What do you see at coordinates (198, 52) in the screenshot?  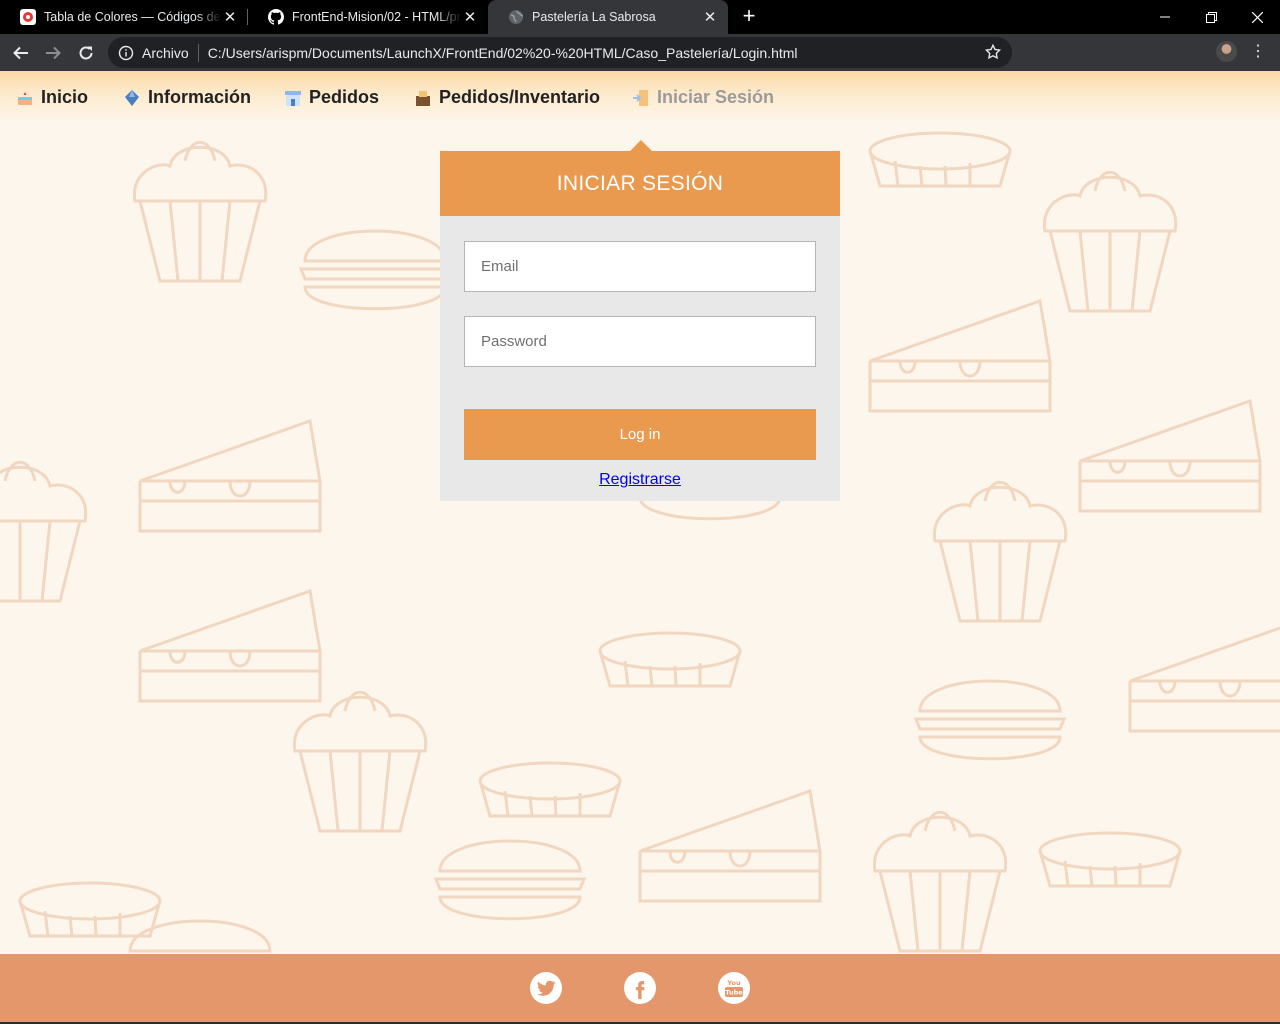 I see `address-divider` at bounding box center [198, 52].